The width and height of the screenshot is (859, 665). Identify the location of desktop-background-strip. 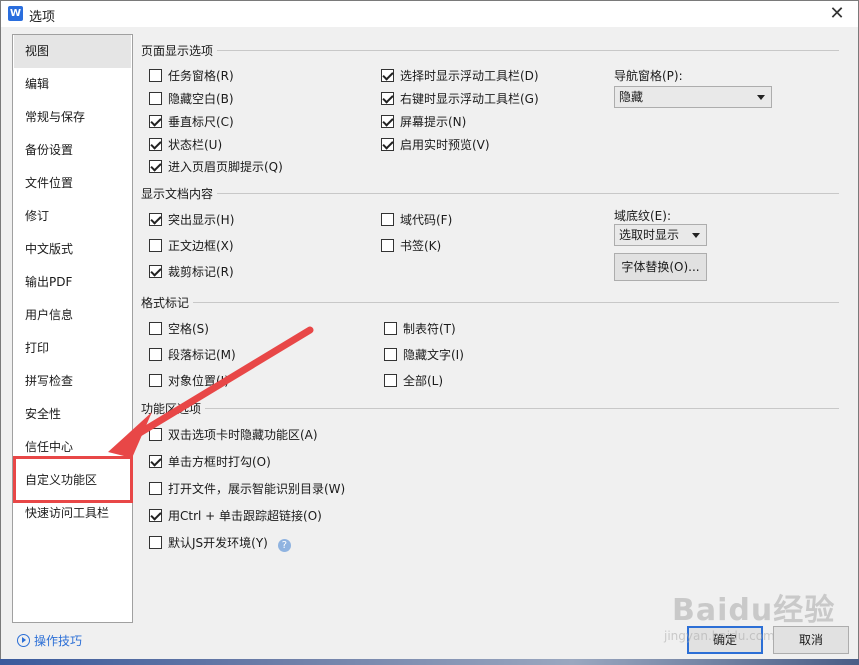
(429, 662).